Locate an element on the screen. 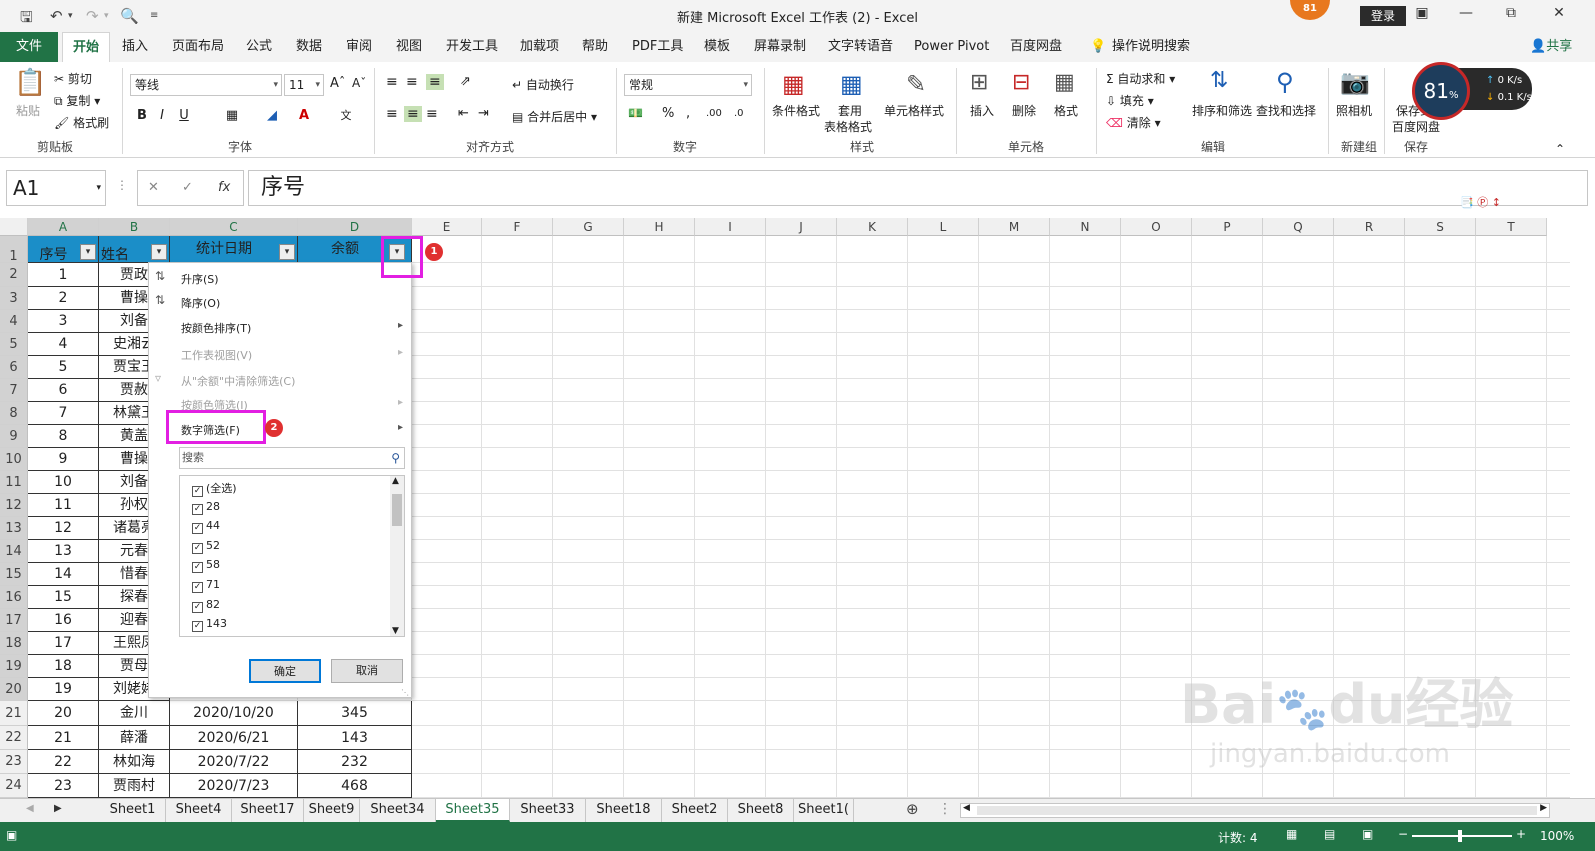 Image resolution: width=1595 pixels, height=851 pixels. ribbon-display-icon: ▣ is located at coordinates (1422, 13).